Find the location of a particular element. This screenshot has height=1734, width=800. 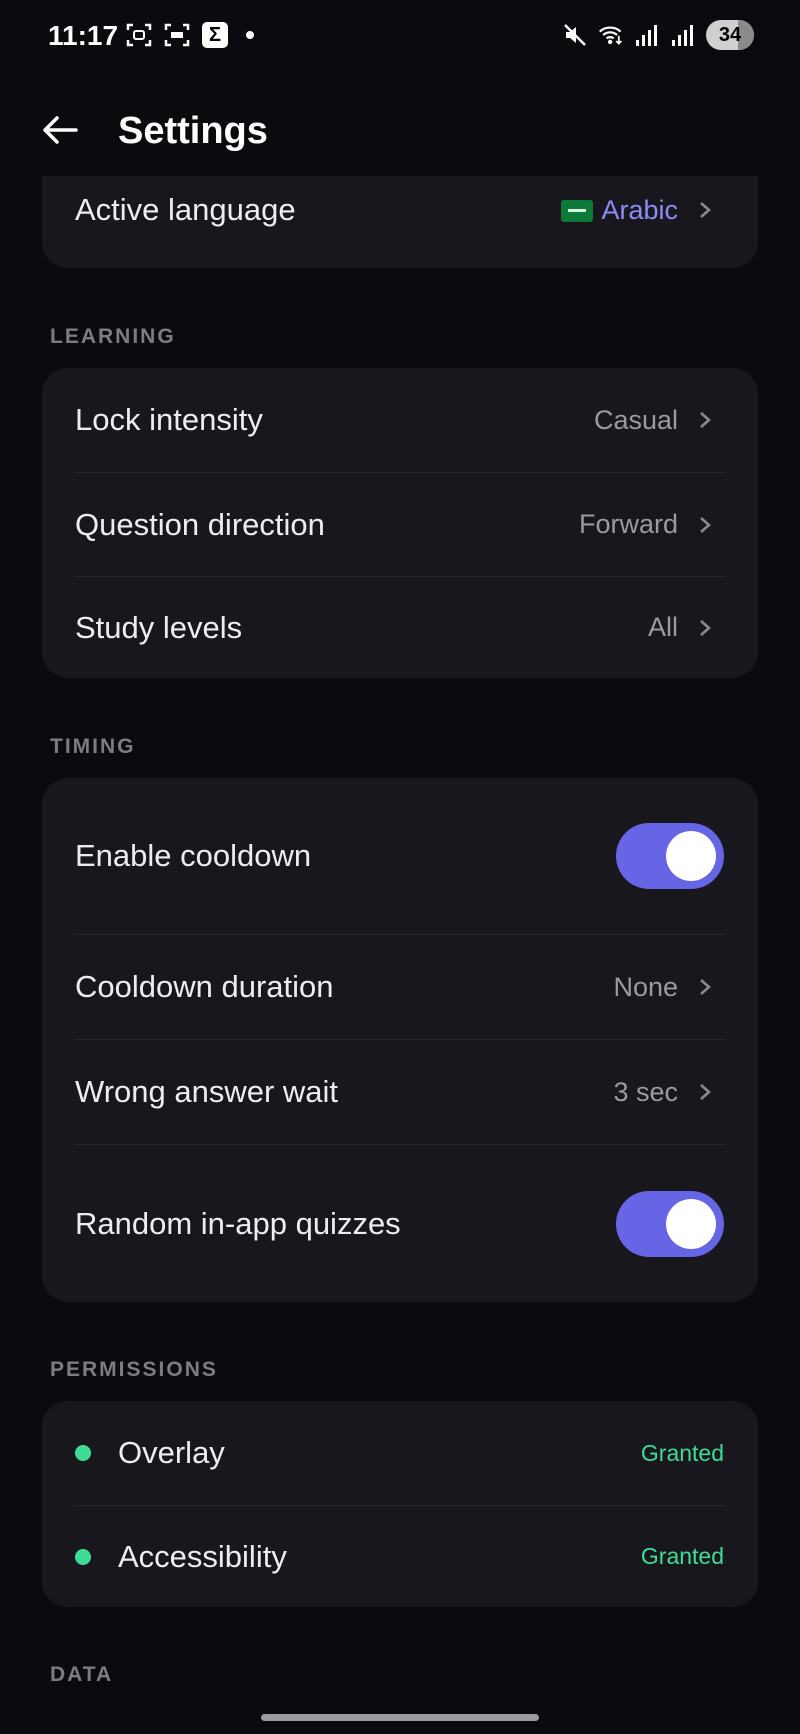

status-left-icons: Σ is located at coordinates (190, 35).